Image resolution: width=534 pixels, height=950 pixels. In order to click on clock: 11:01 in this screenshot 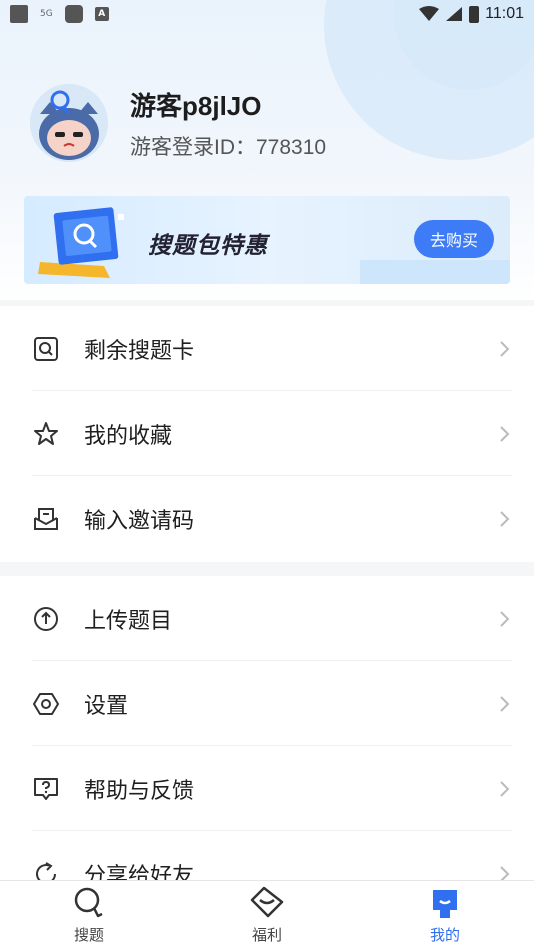, I will do `click(504, 13)`.